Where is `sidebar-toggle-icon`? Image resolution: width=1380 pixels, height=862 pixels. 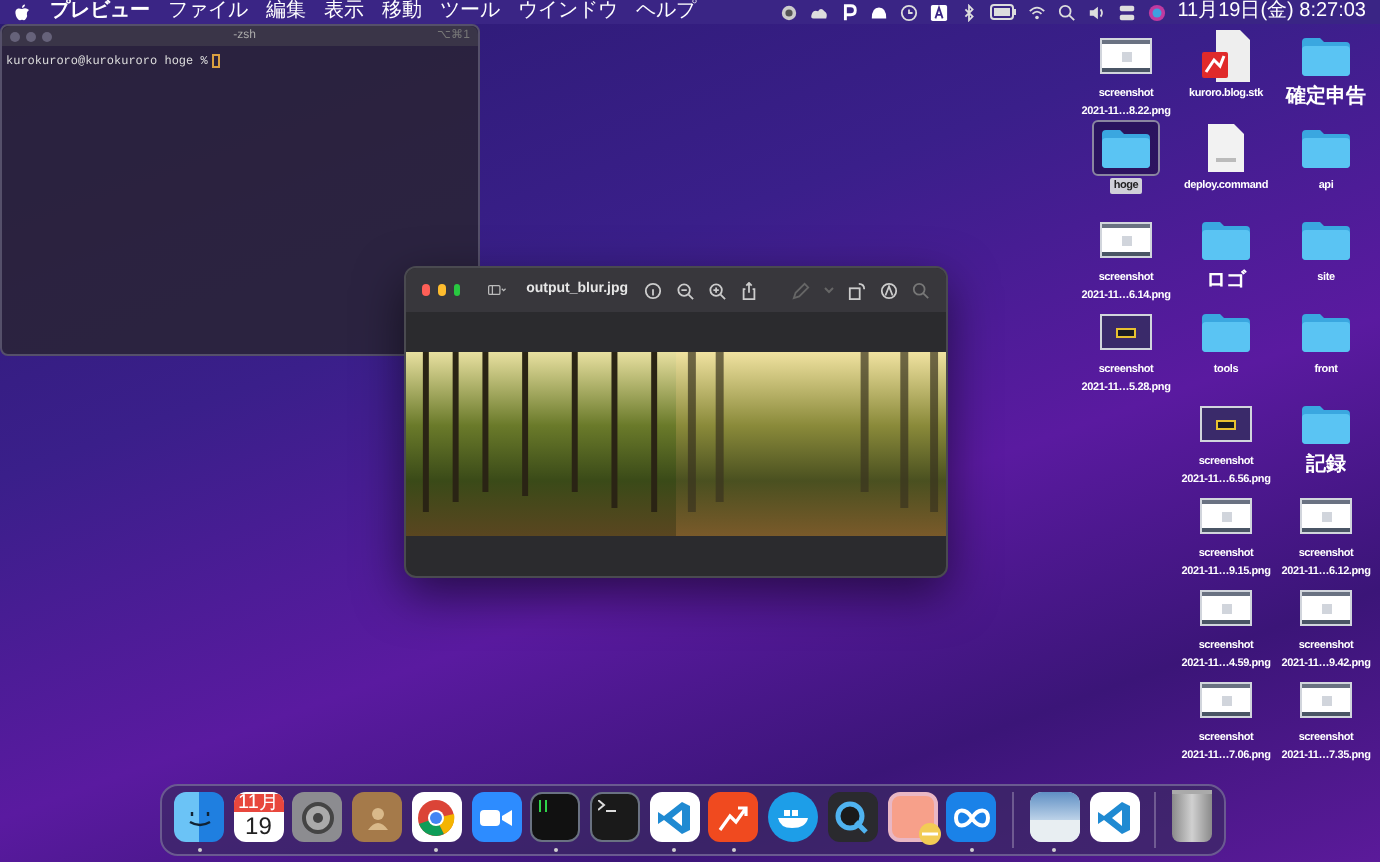
sidebar-toggle-icon is located at coordinates (497, 290).